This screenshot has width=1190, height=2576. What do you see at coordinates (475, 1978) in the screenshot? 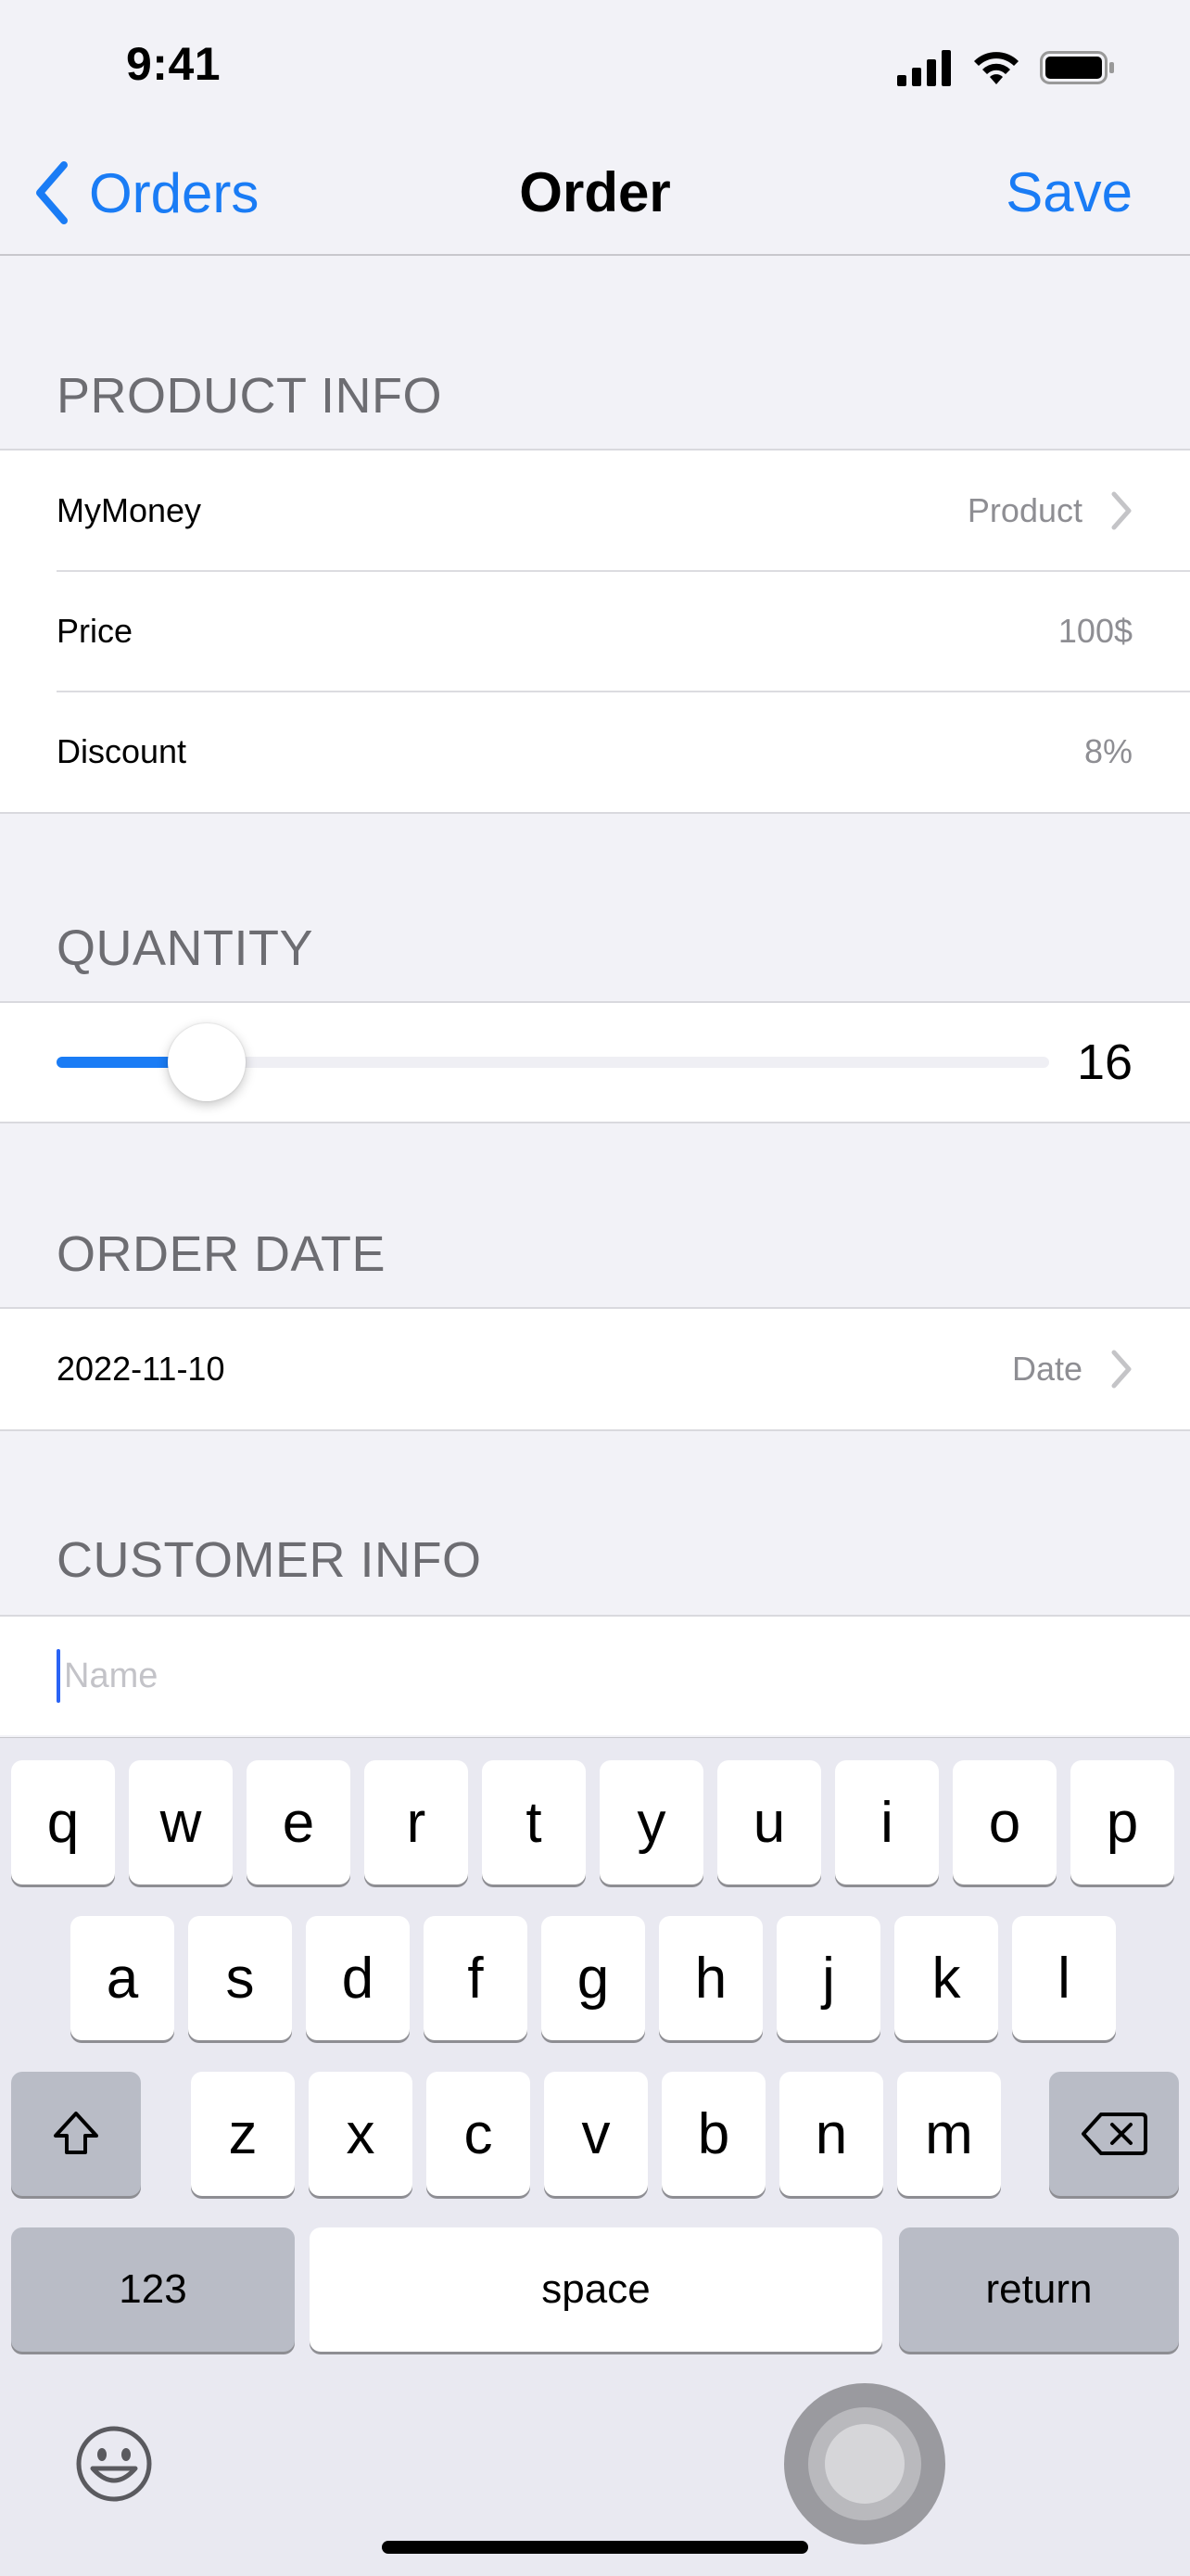
I see `key-f: f` at bounding box center [475, 1978].